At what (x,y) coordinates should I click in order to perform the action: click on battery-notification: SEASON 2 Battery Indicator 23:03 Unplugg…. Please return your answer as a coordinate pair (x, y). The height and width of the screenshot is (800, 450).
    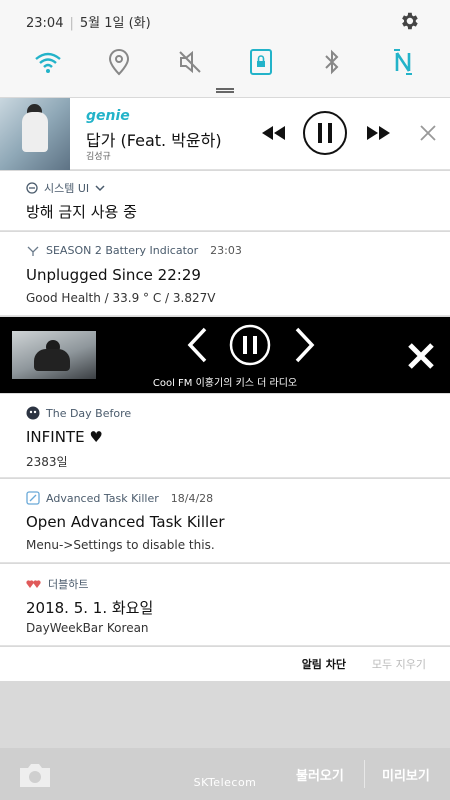
    Looking at the image, I should click on (225, 274).